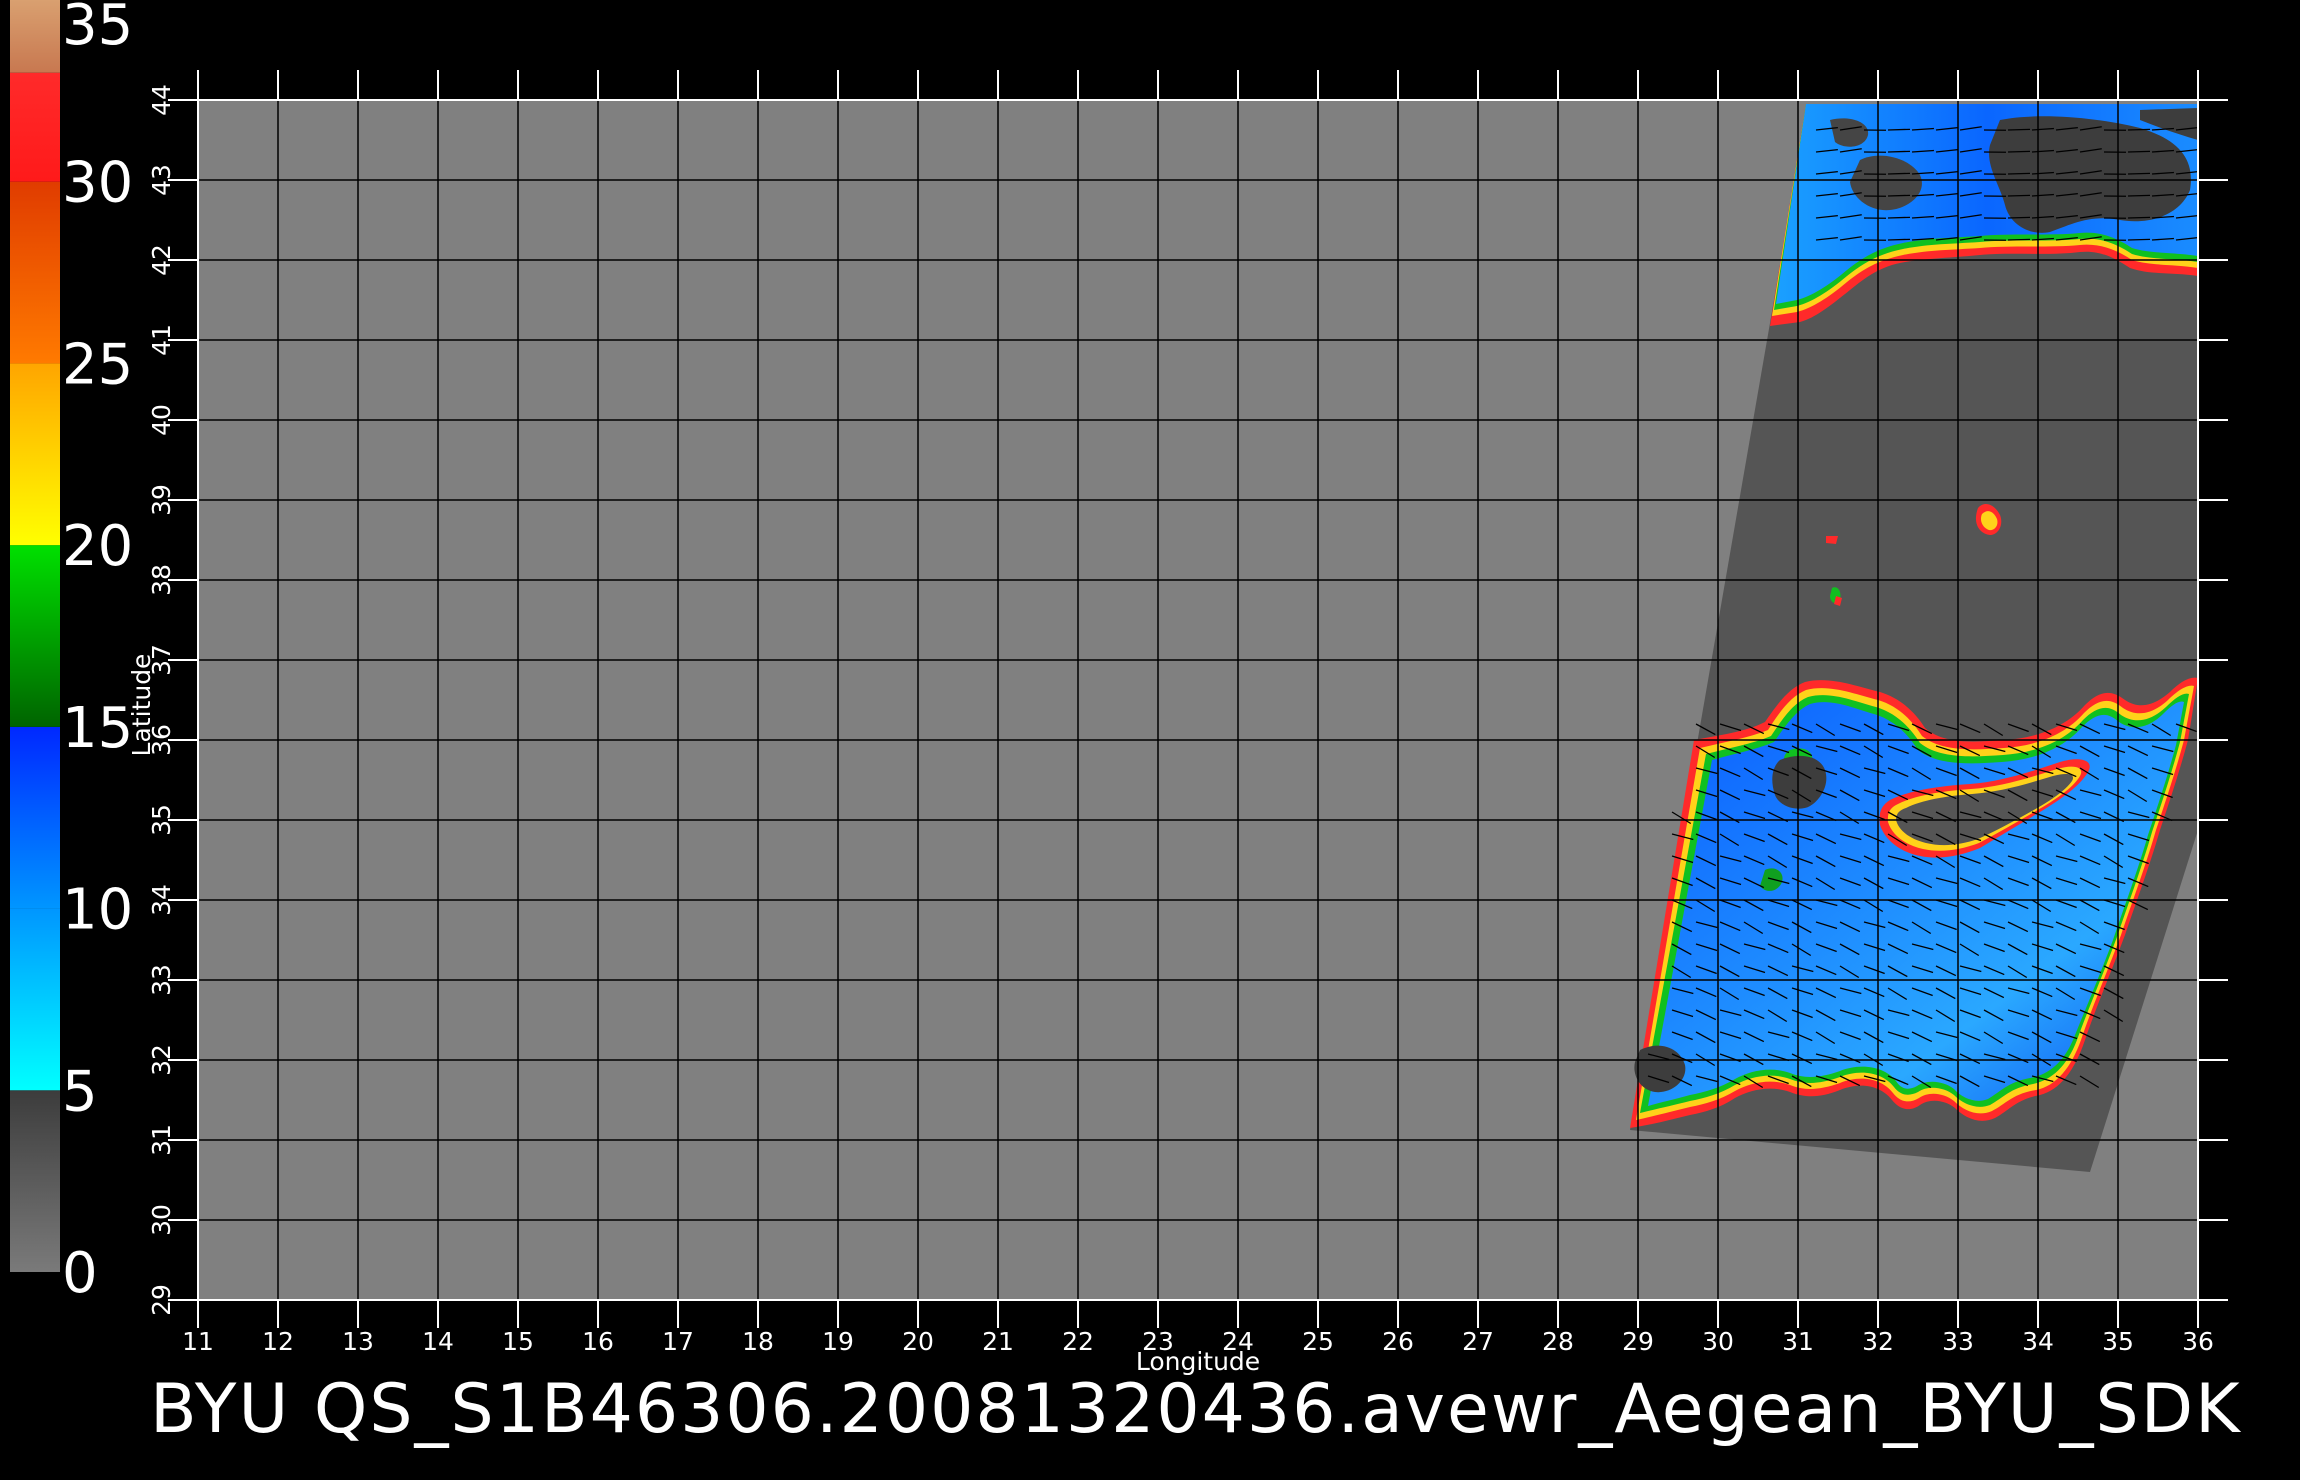 The width and height of the screenshot is (2300, 1480). I want to click on colorbar-label: 15, so click(97, 728).